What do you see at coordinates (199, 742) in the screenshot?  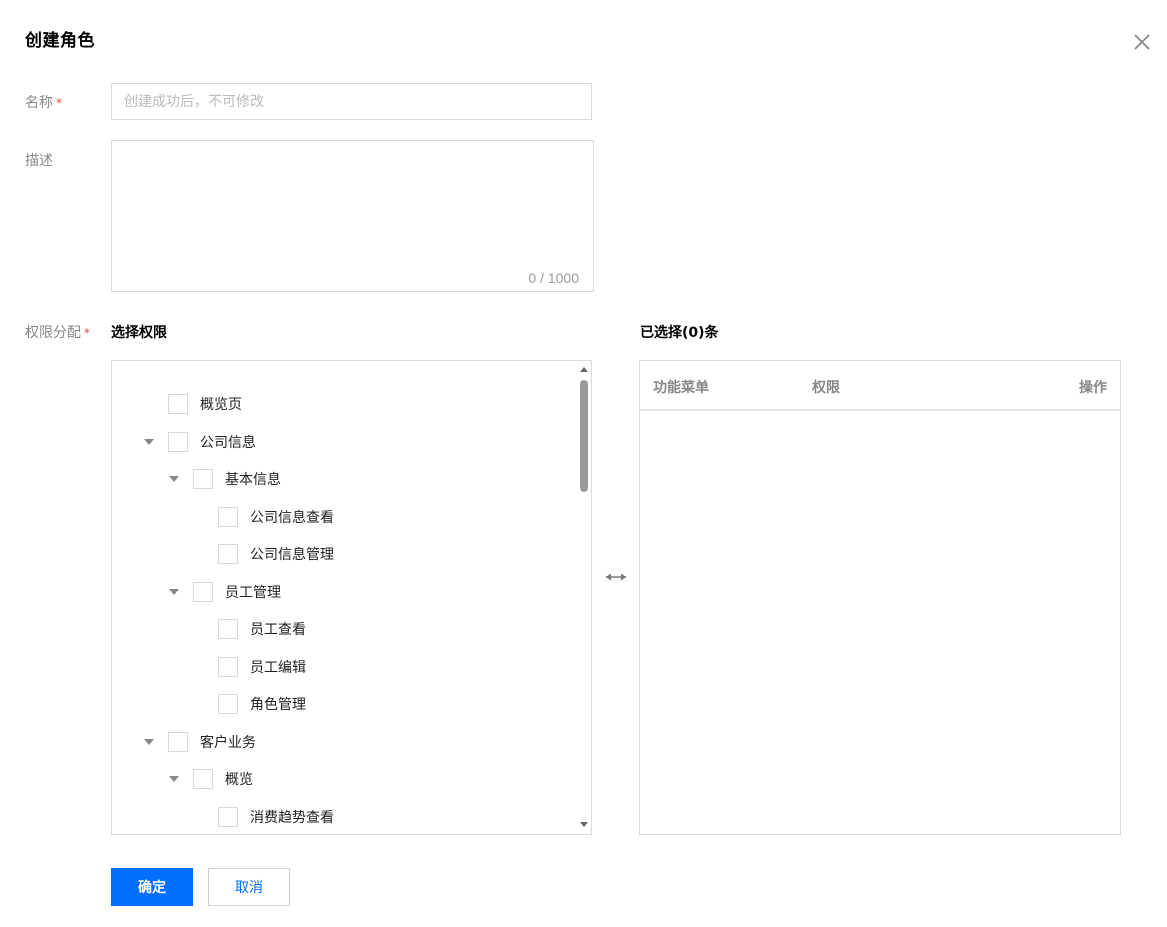 I see `tree-node: 客户业务` at bounding box center [199, 742].